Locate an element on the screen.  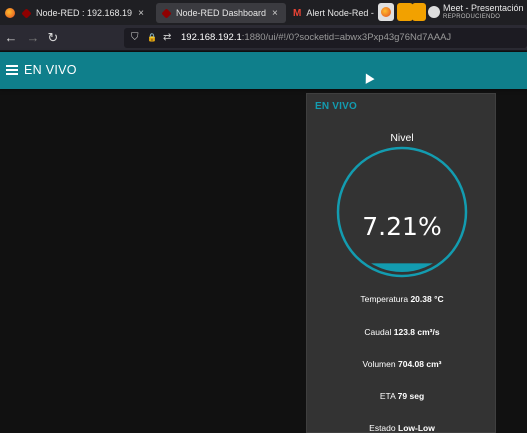
tab-meet: Meet - Presentación REPRODUCIENDO is located at coordinates (477, 13).